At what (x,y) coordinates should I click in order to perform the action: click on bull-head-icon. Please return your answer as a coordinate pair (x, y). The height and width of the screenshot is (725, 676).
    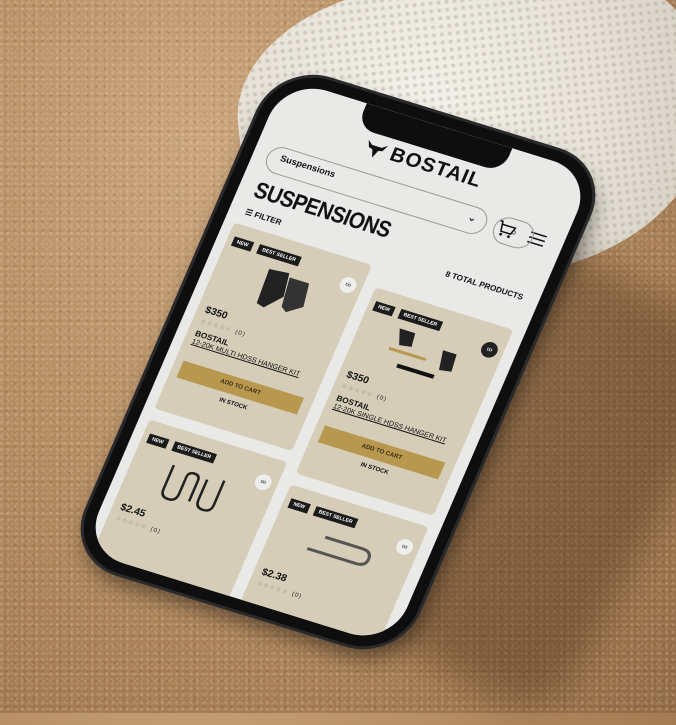
    Looking at the image, I should click on (375, 149).